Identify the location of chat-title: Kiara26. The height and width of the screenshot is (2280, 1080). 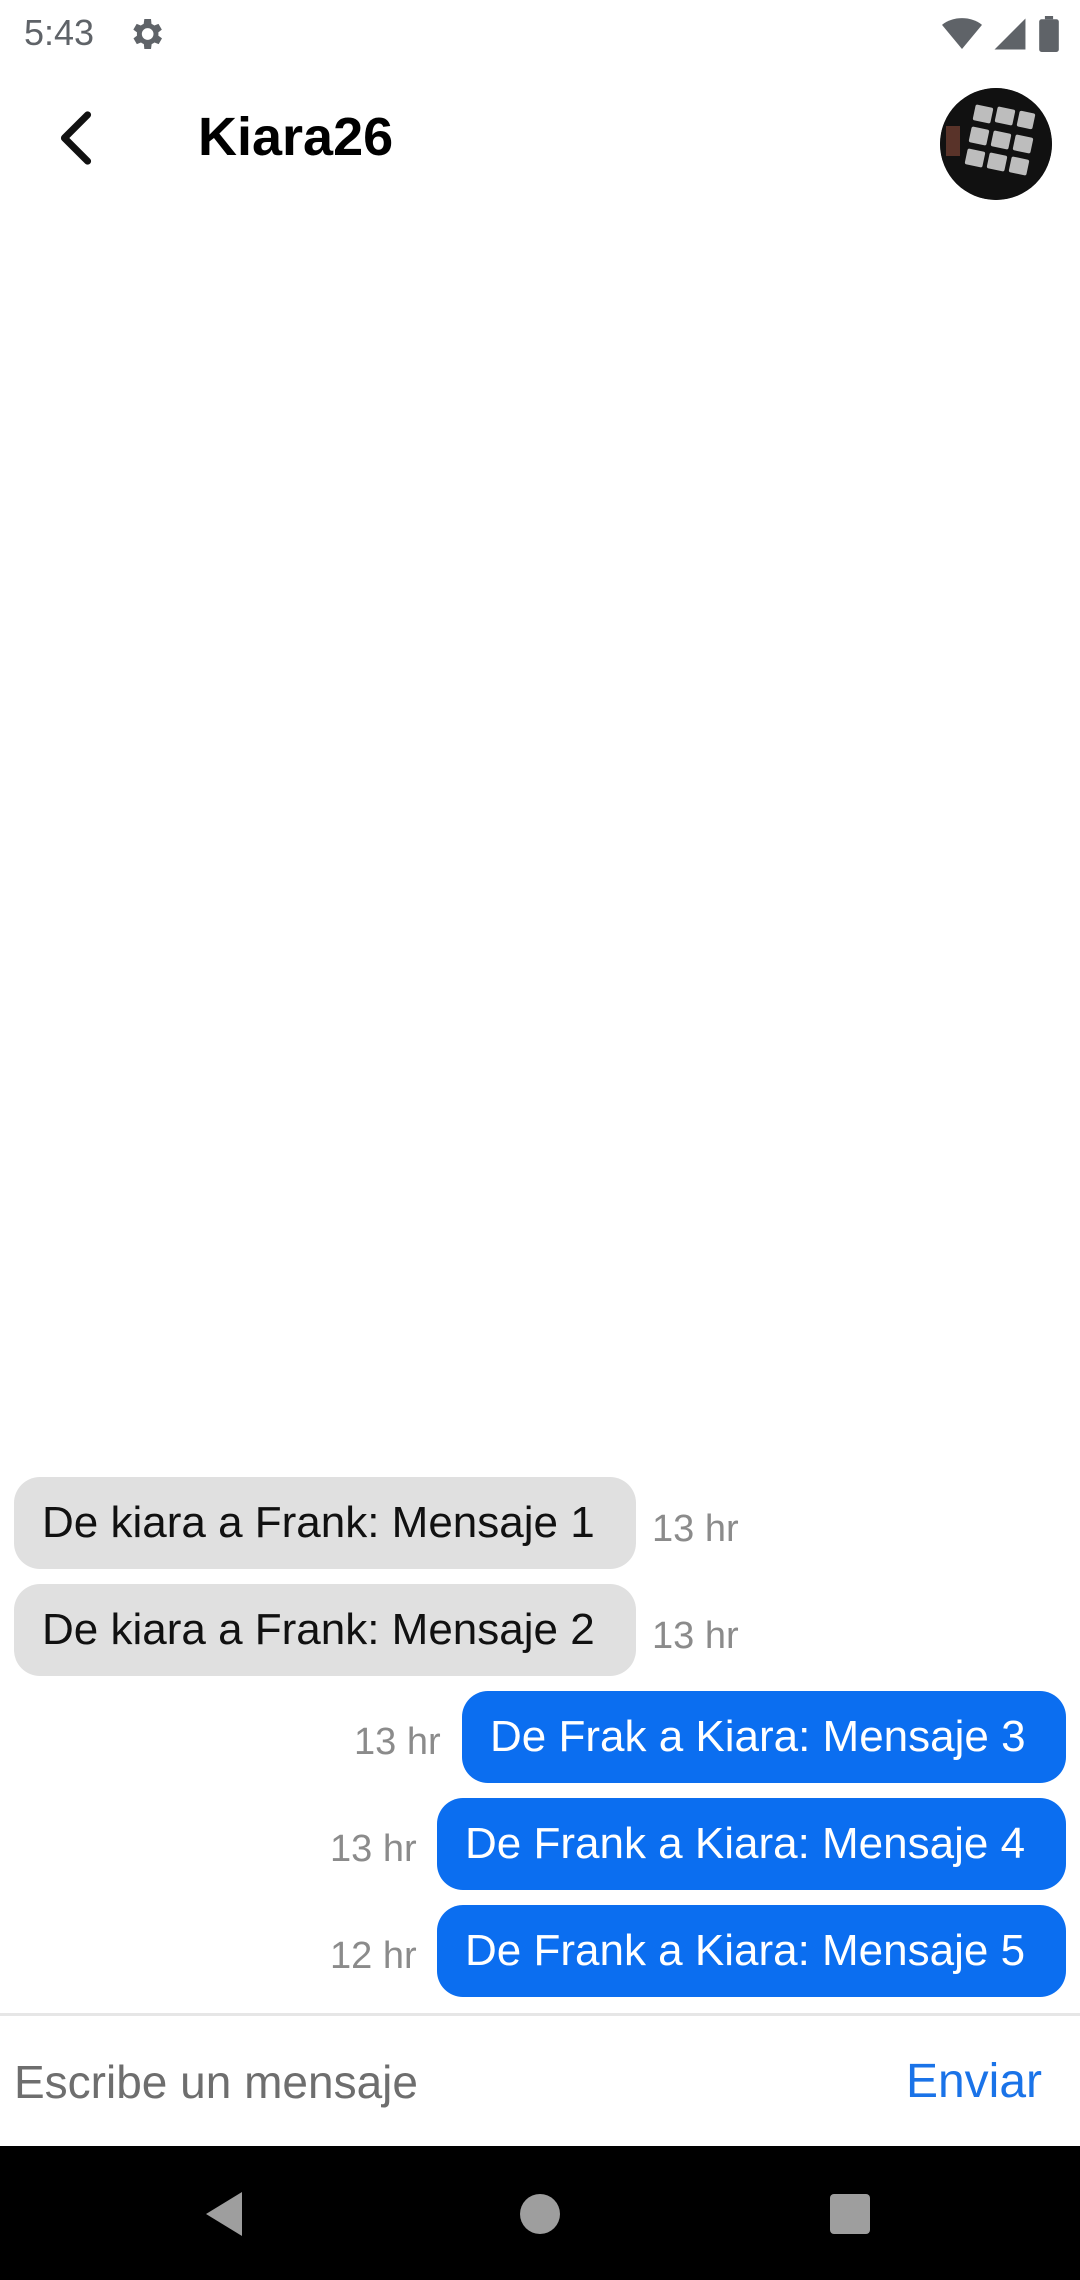
(296, 137).